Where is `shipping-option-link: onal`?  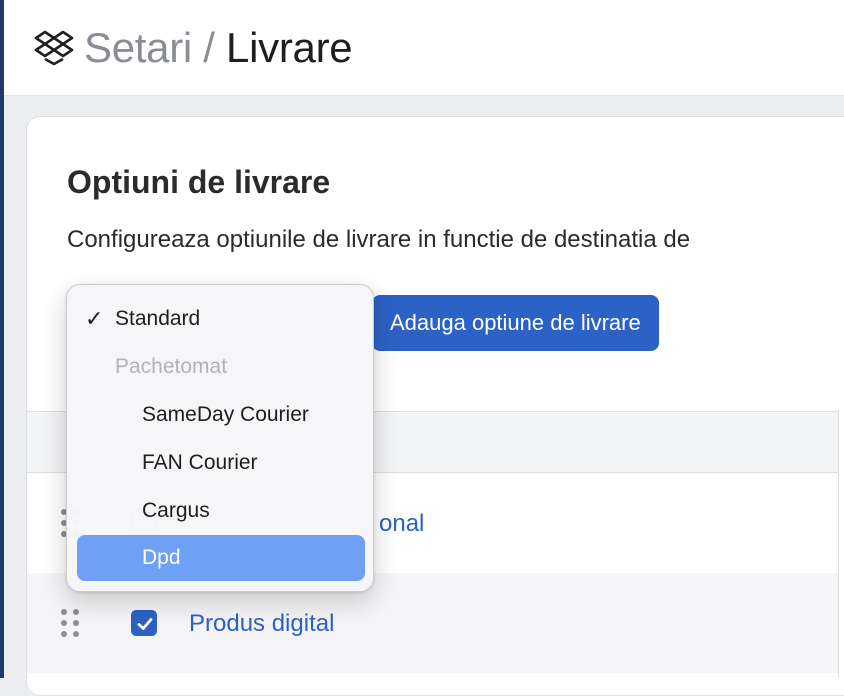
shipping-option-link: onal is located at coordinates (401, 524).